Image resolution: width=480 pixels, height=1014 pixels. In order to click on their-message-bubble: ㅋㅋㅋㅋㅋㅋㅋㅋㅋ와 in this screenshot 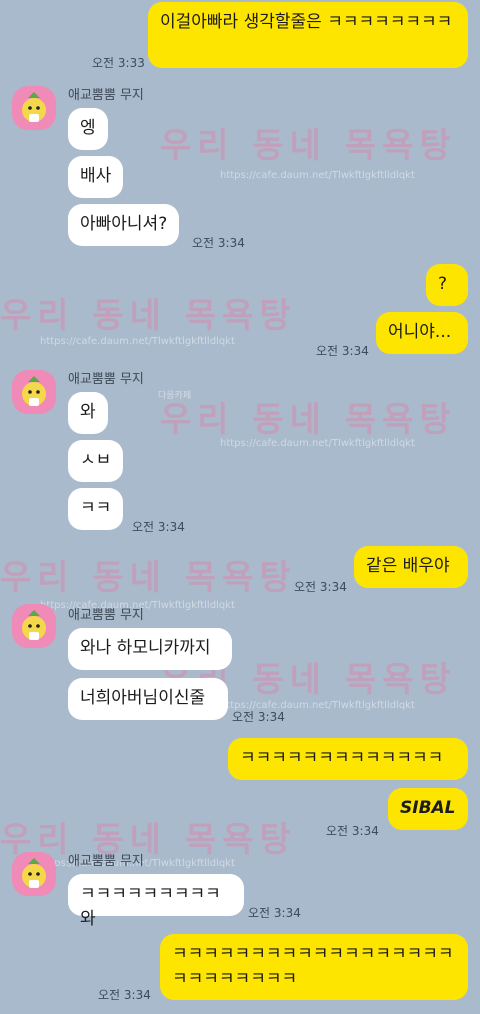, I will do `click(156, 901)`.